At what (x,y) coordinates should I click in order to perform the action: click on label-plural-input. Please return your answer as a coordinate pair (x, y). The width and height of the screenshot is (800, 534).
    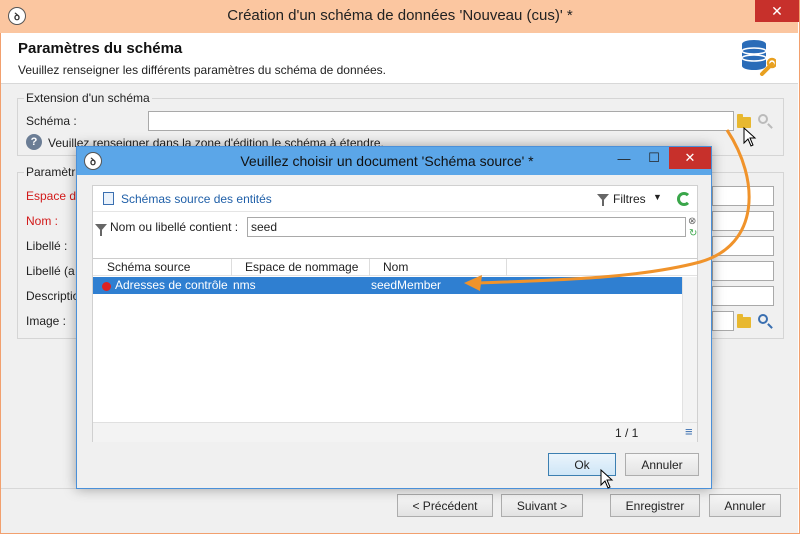
    Looking at the image, I should click on (743, 271).